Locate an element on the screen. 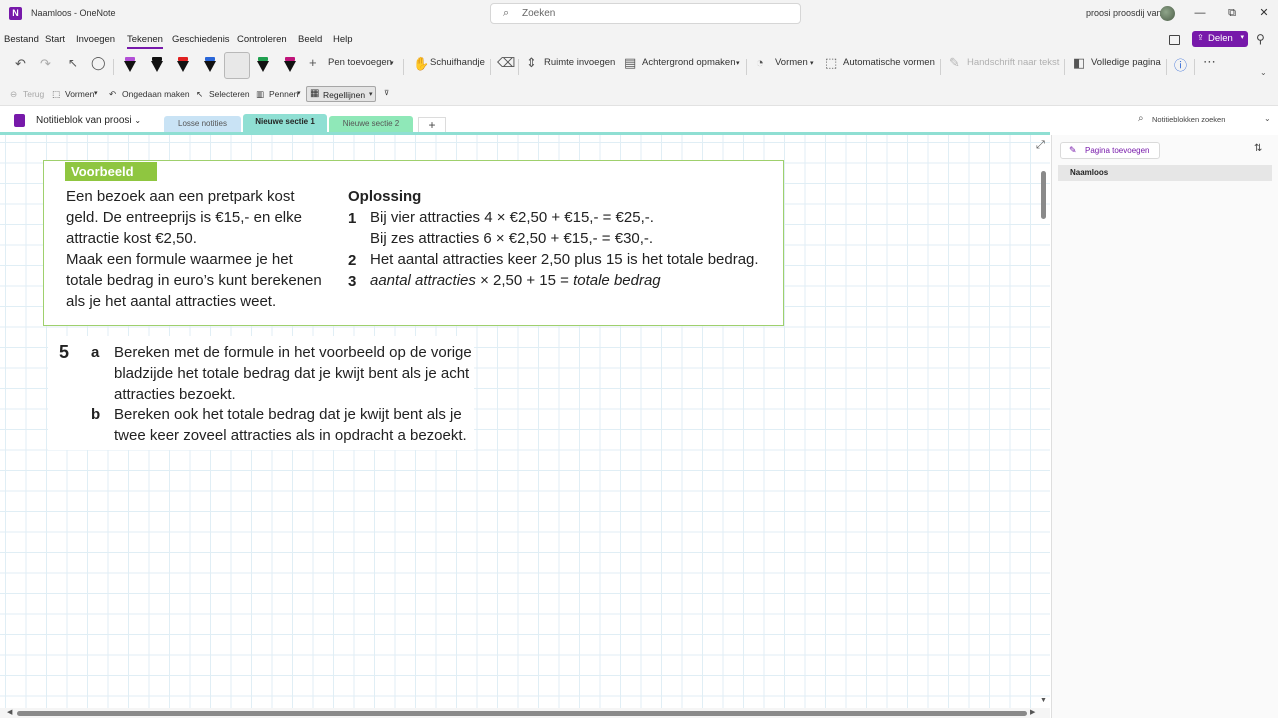 This screenshot has width=1278, height=718. add-page-button: ✎ Pagina toevoegen is located at coordinates (1110, 150).